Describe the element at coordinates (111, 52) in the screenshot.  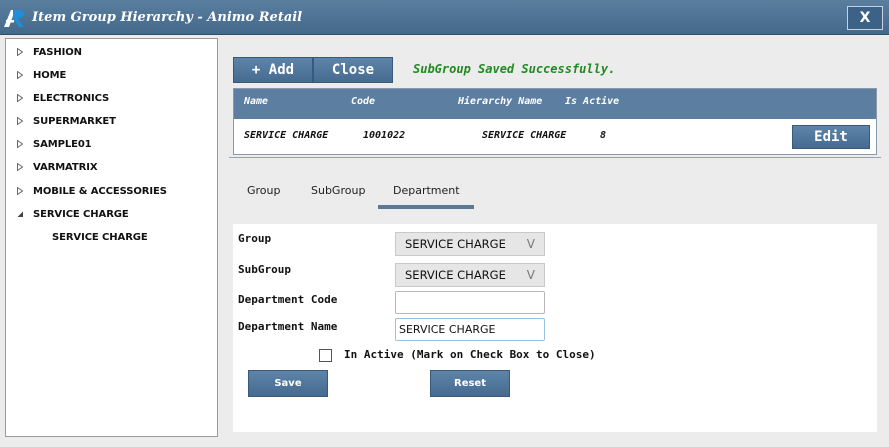
I see `tree-item-fashion: FASHION` at that location.